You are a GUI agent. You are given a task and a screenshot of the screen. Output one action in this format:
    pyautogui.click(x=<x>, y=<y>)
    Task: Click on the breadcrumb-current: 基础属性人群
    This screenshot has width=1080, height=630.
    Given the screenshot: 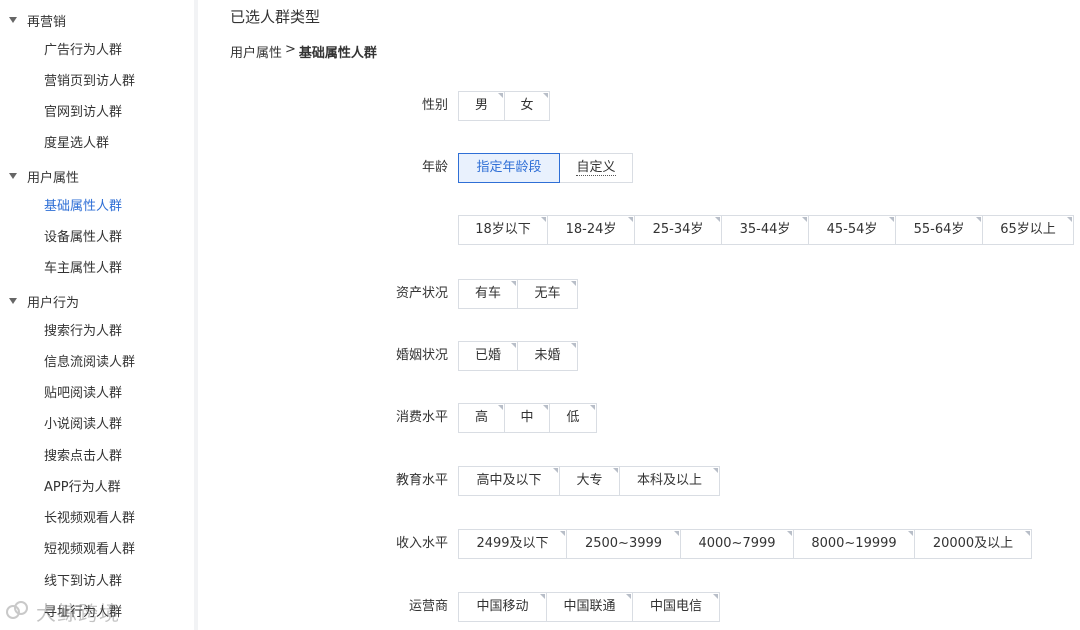 What is the action you would take?
    pyautogui.click(x=337, y=53)
    